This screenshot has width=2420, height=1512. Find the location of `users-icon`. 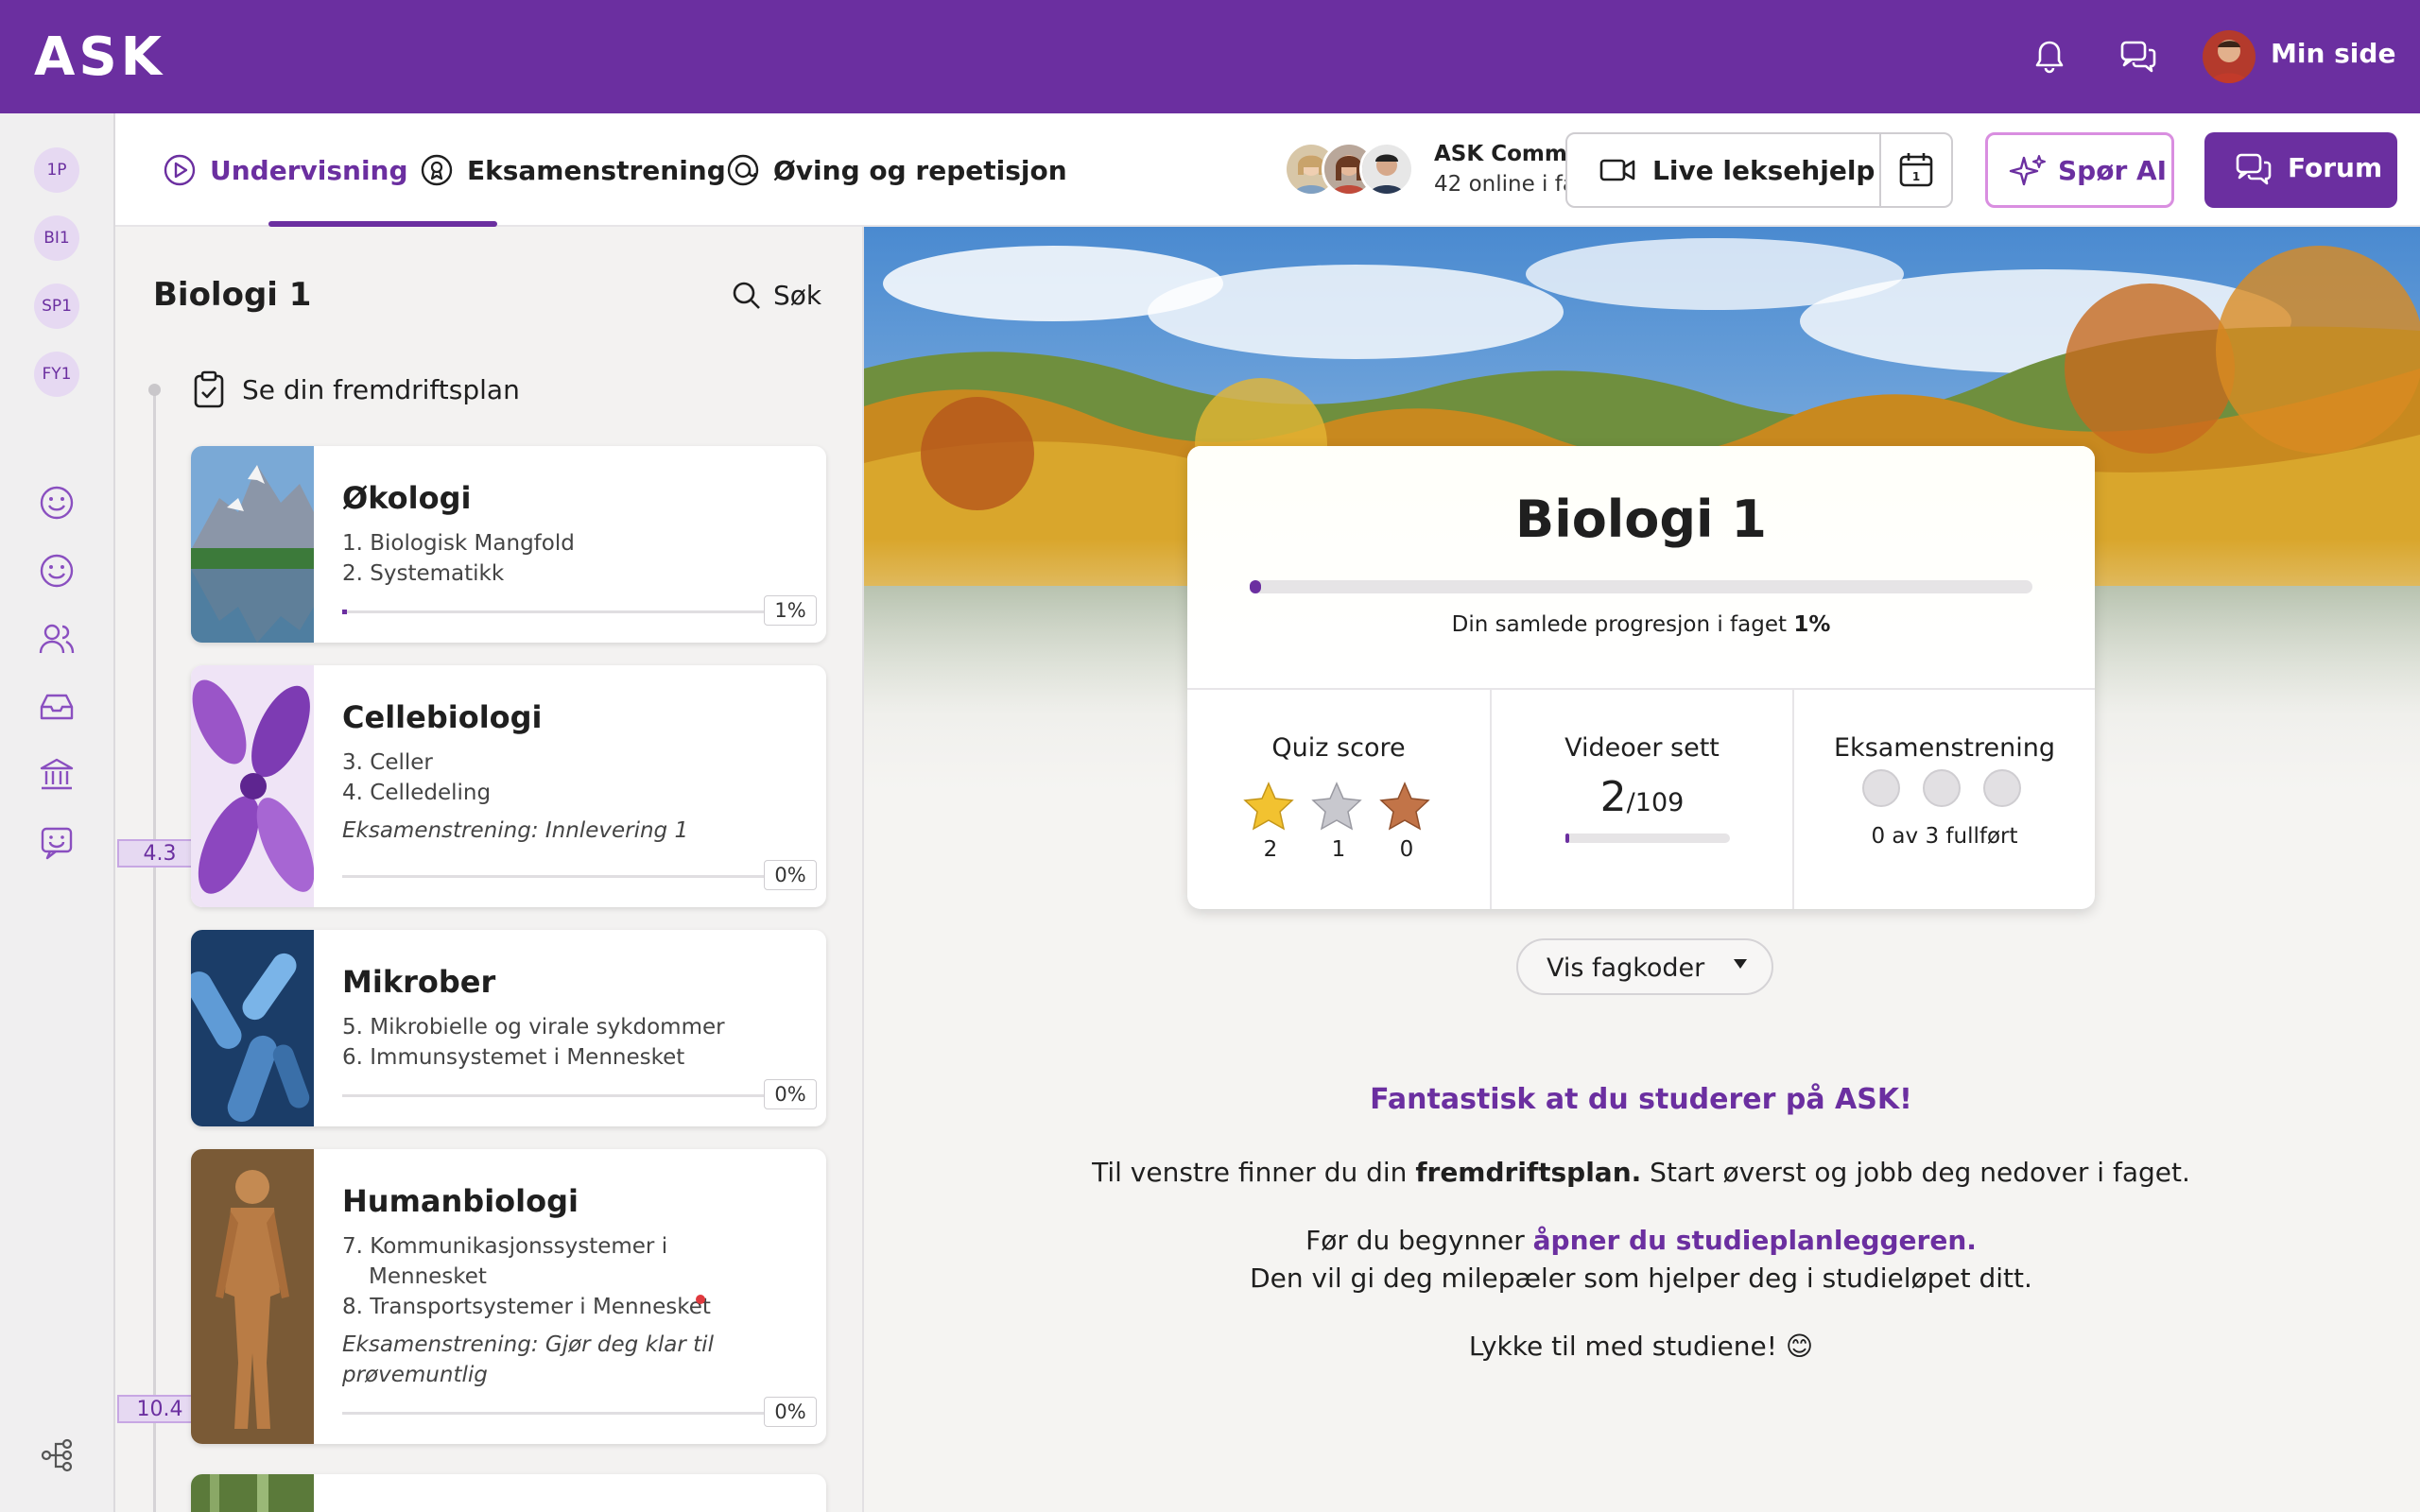

users-icon is located at coordinates (57, 639).